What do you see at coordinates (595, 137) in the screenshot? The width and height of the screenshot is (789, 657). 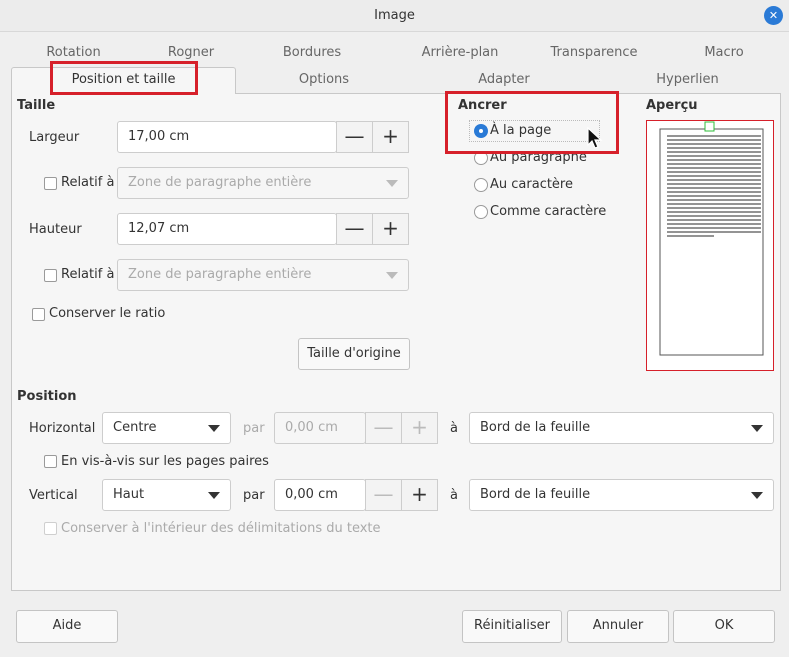 I see `mouse-pointer-icon` at bounding box center [595, 137].